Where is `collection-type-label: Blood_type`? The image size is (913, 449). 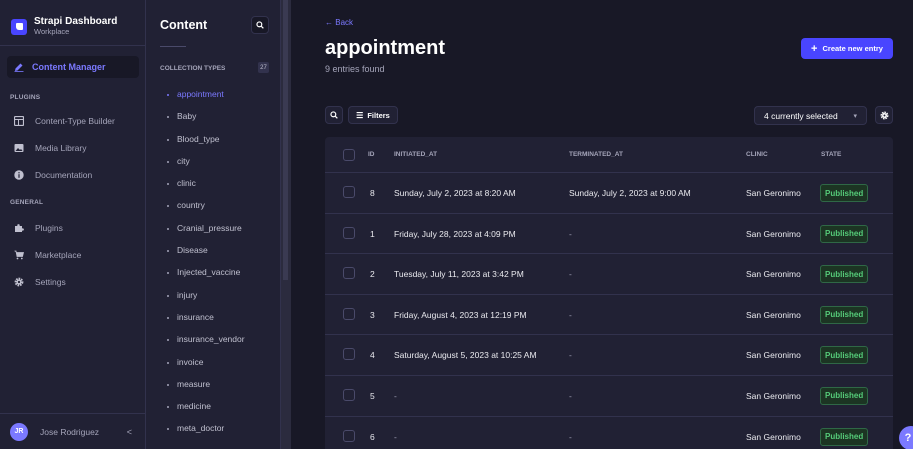 collection-type-label: Blood_type is located at coordinates (198, 138).